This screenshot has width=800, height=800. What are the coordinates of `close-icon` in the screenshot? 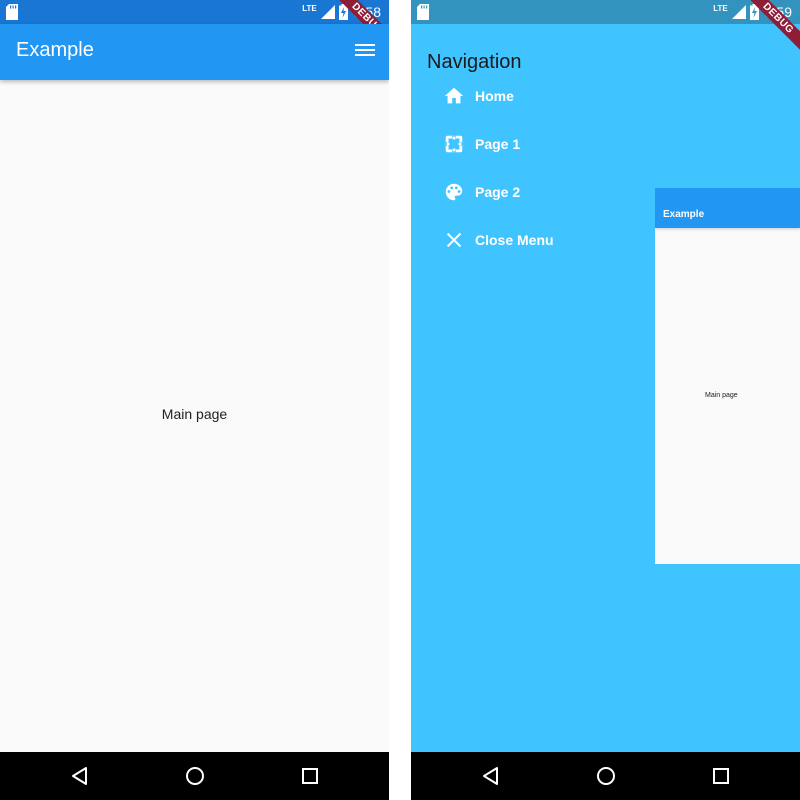 It's located at (454, 240).